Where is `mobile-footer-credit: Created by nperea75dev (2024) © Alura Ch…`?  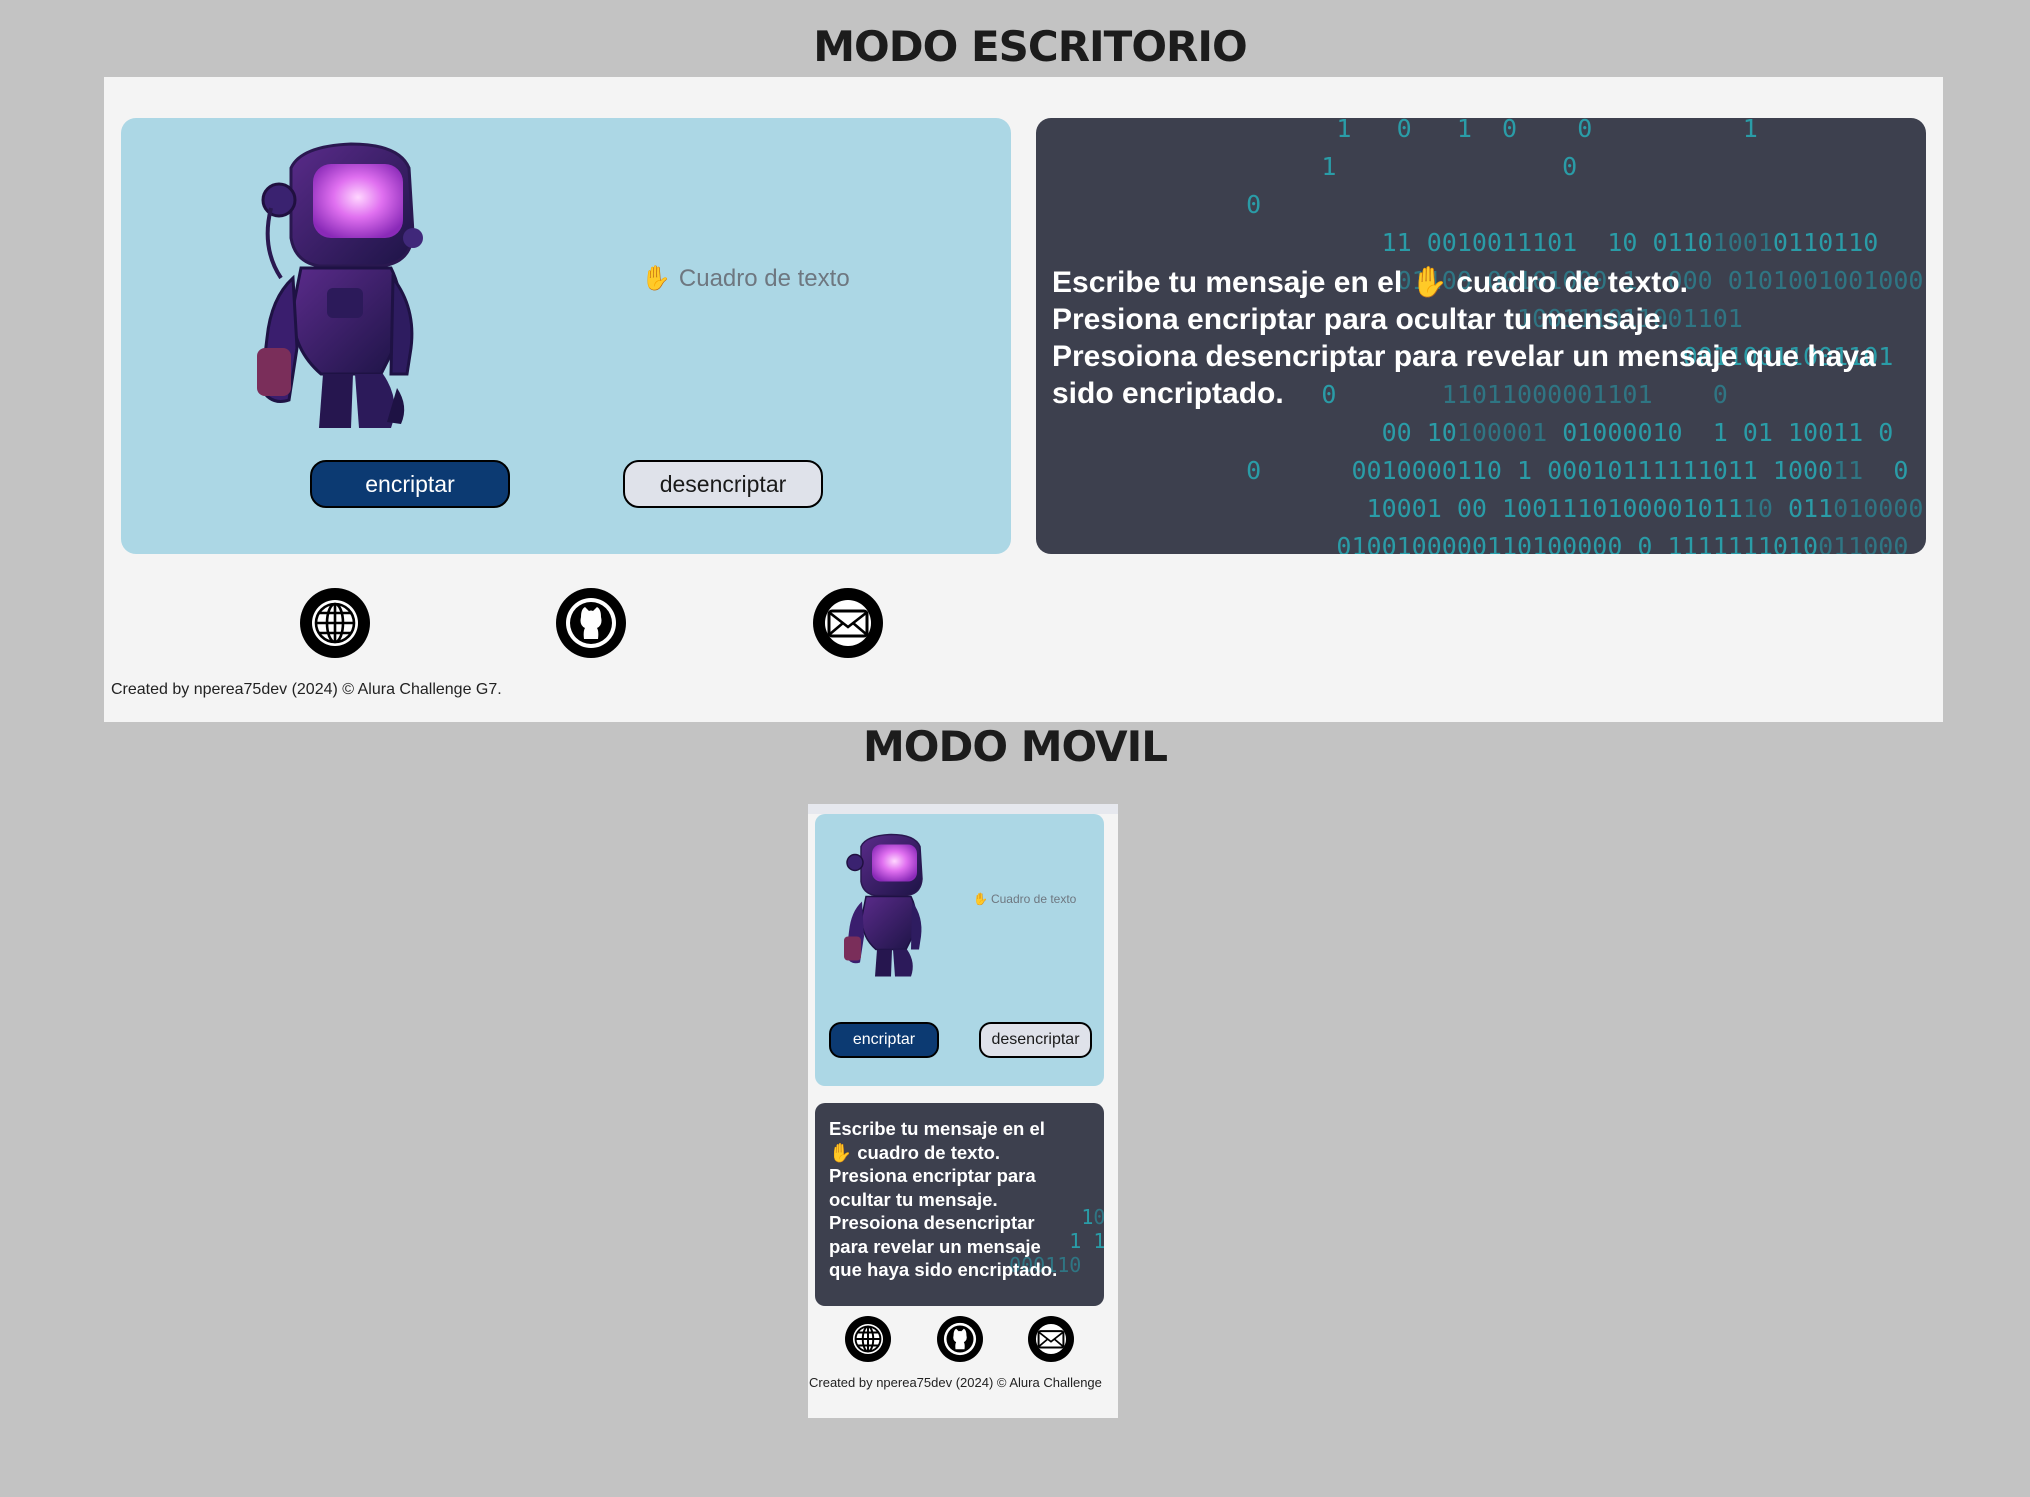
mobile-footer-credit: Created by nperea75dev (2024) © Alura Ch… is located at coordinates (955, 1382).